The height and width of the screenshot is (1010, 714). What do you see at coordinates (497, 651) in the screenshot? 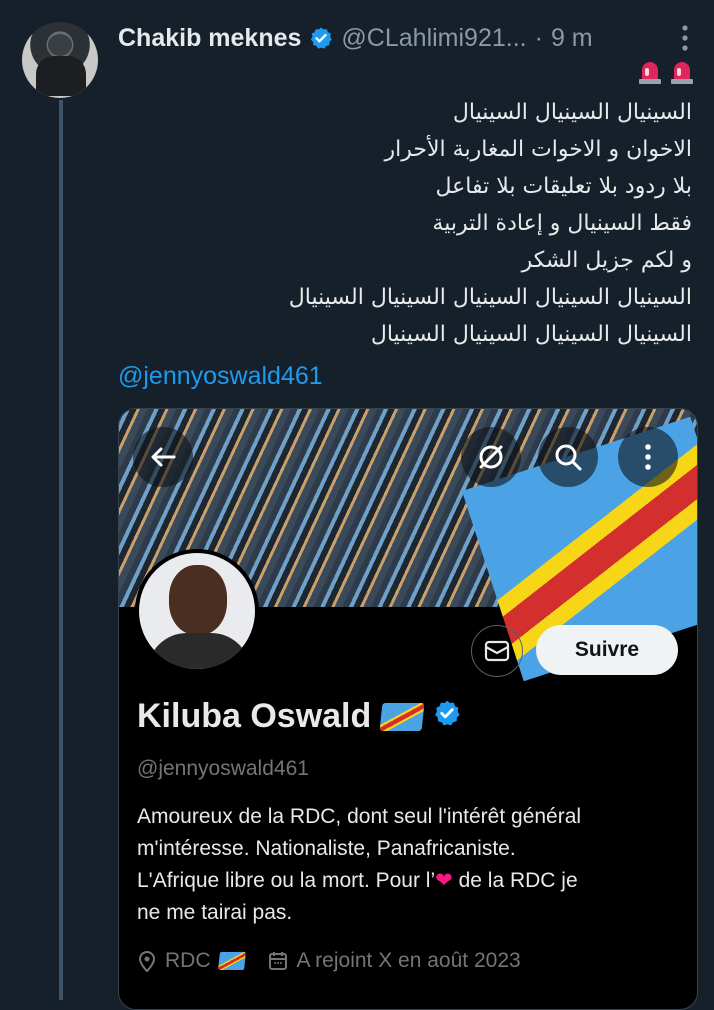
I see `message-icon` at bounding box center [497, 651].